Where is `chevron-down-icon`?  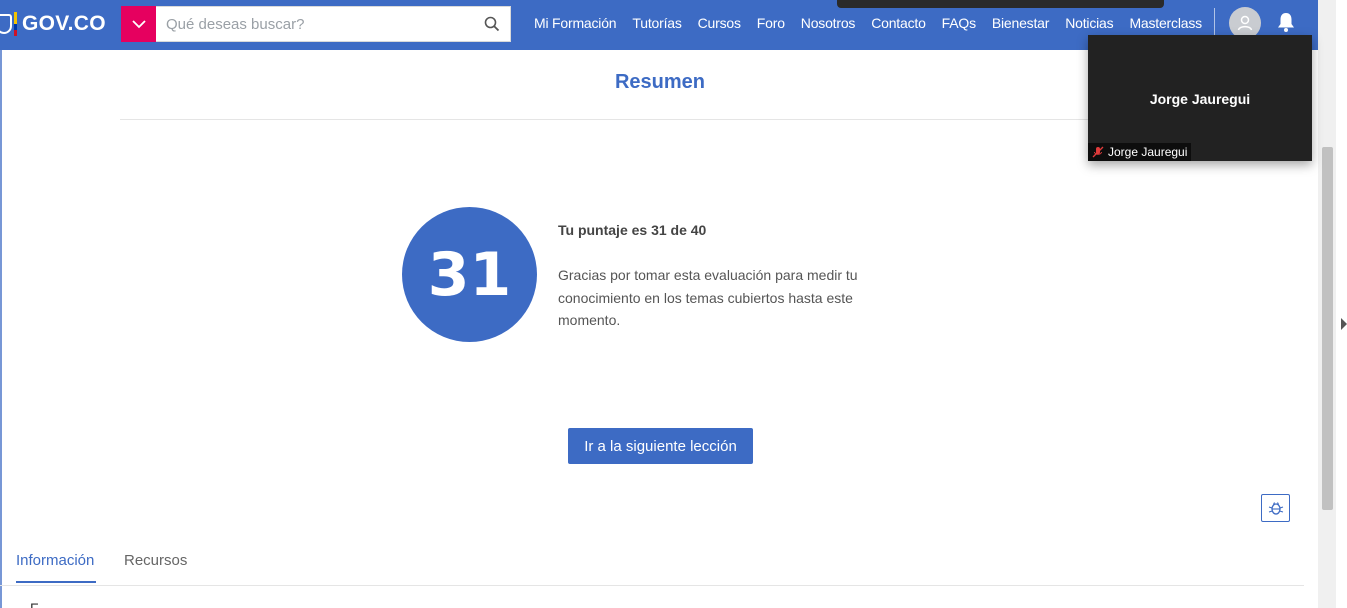
chevron-down-icon is located at coordinates (138, 24).